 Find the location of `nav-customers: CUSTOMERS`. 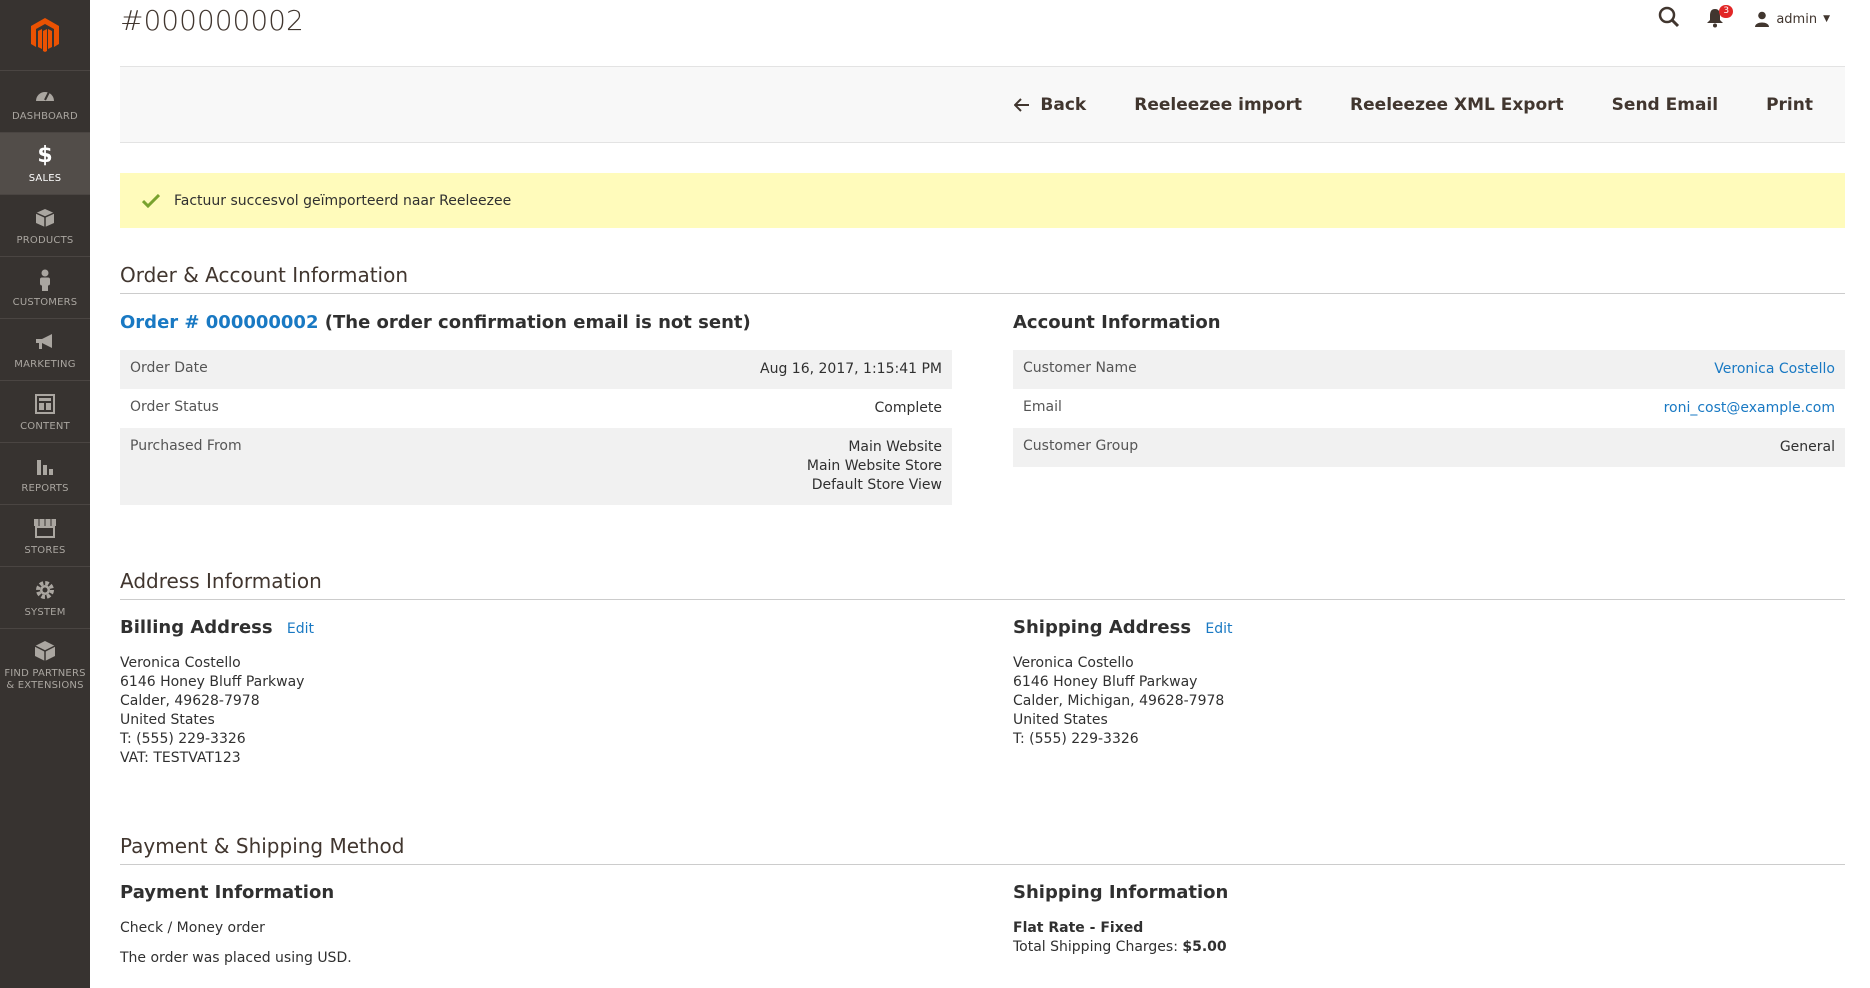

nav-customers: CUSTOMERS is located at coordinates (45, 287).